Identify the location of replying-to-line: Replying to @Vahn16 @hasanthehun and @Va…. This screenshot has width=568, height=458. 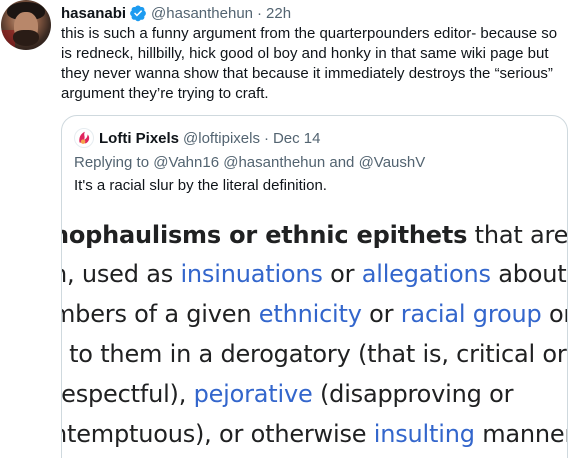
(249, 162).